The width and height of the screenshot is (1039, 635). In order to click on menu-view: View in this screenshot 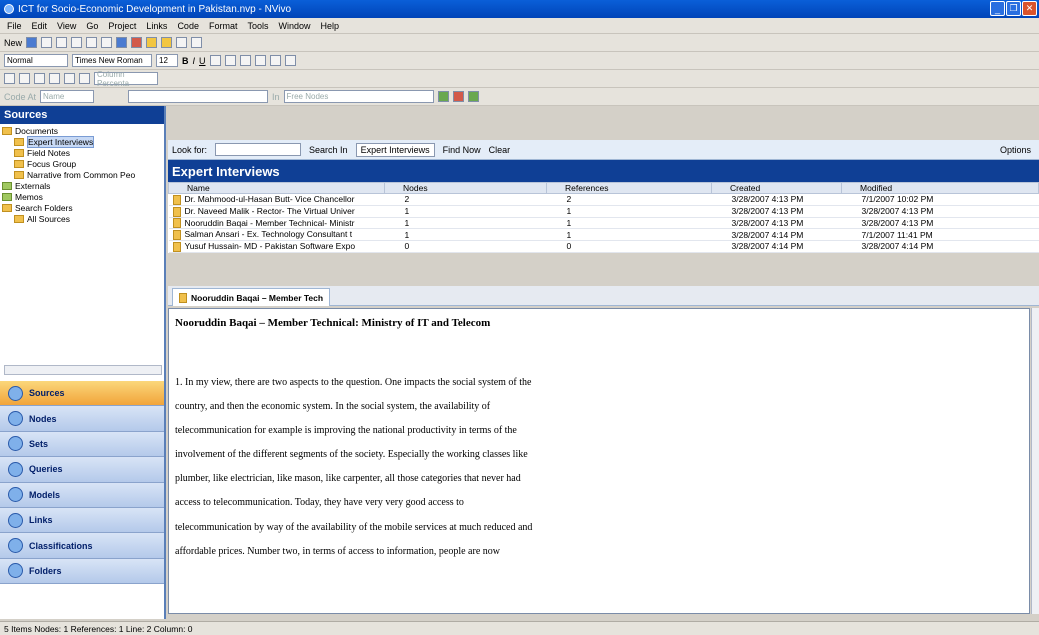, I will do `click(66, 26)`.